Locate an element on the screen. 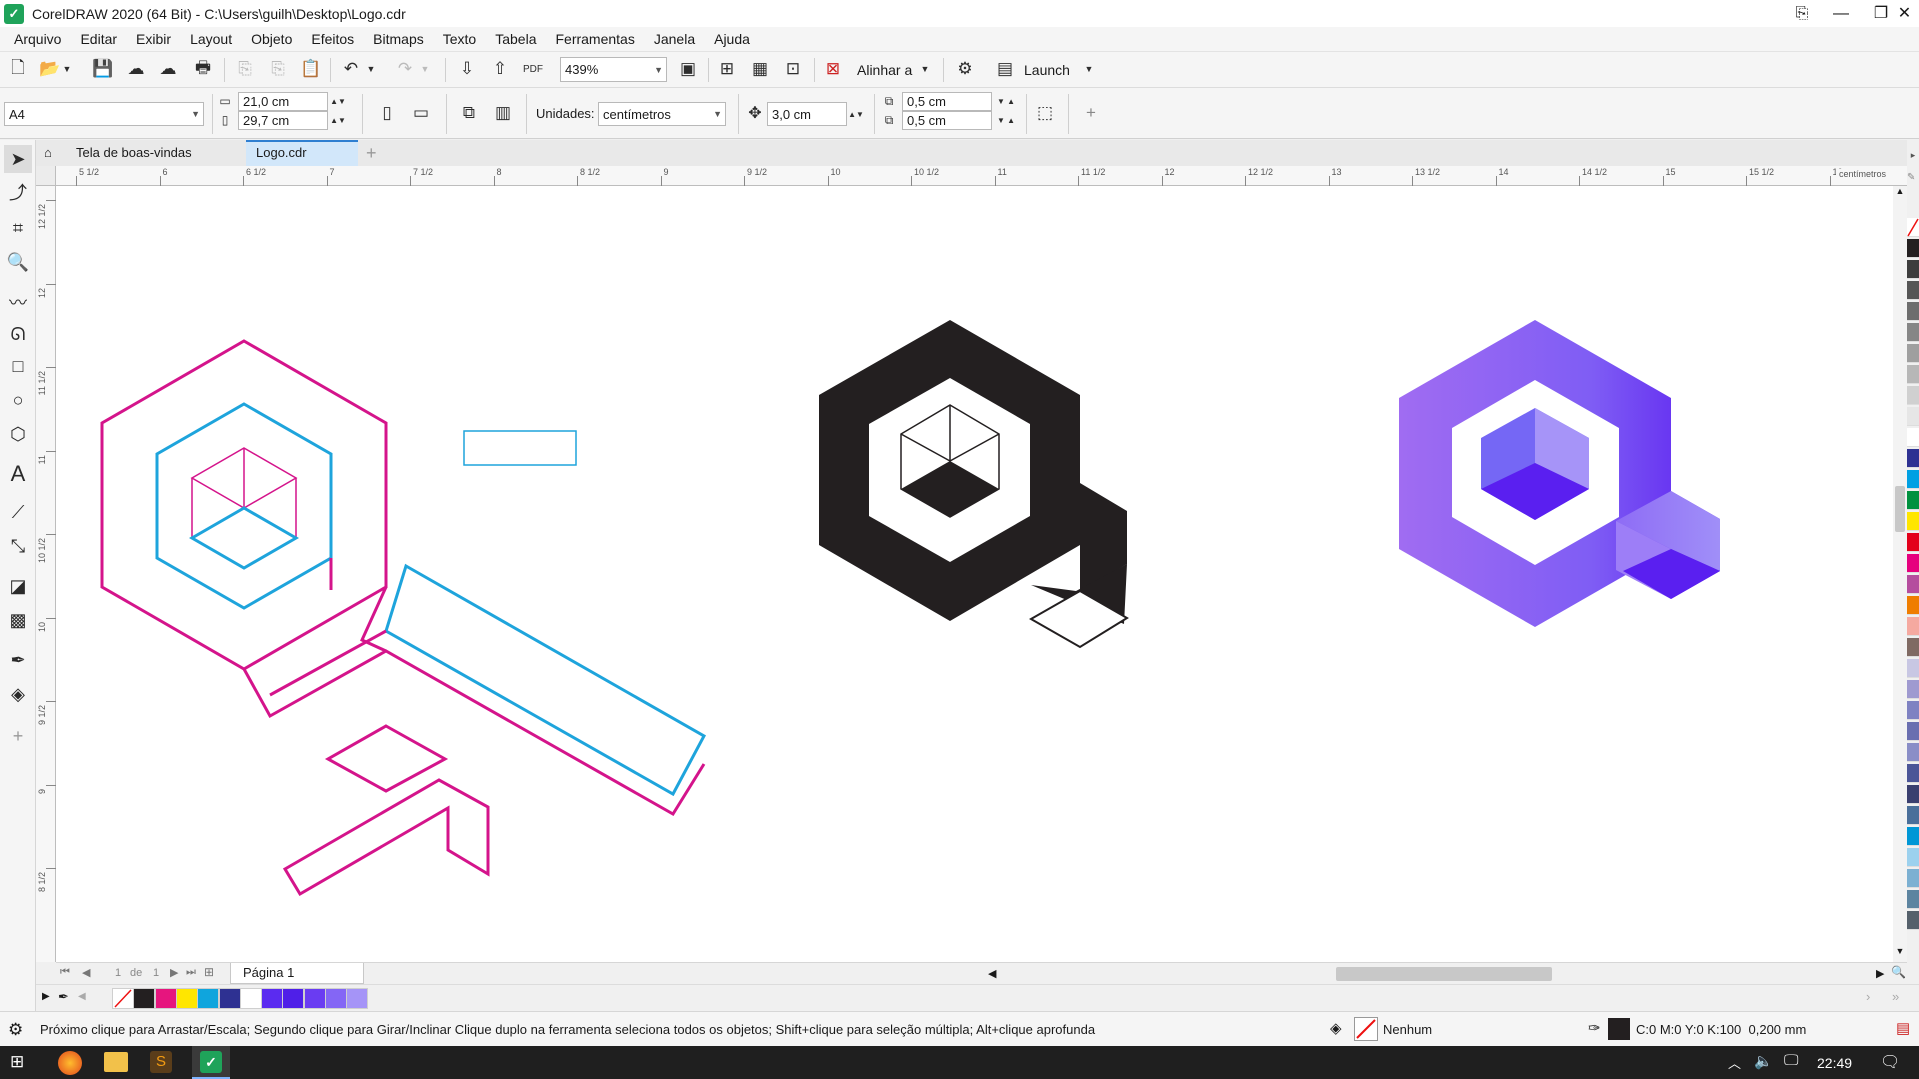 The width and height of the screenshot is (1919, 1079). crop-tool-icon: ⌗ is located at coordinates (18, 228).